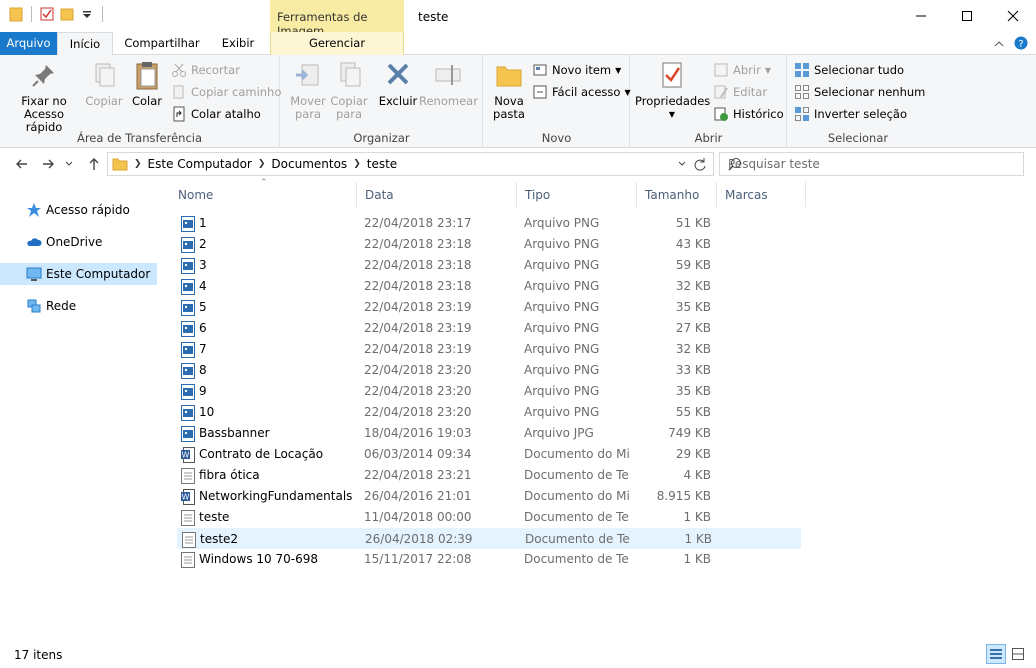  I want to click on column-header-tipo: Tipo, so click(577, 194).